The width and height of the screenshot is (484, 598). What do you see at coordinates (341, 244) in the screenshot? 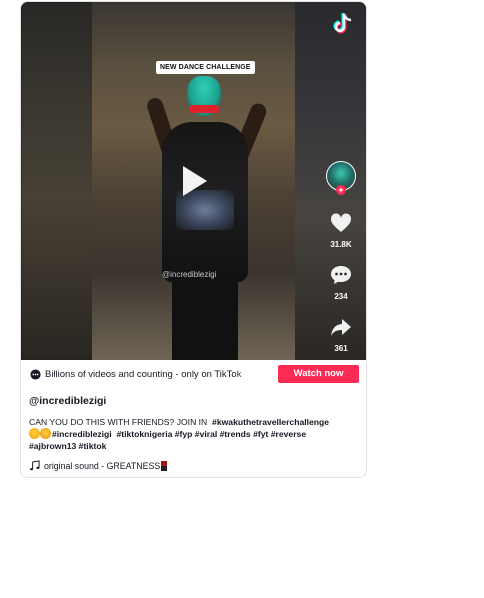
I see `like-count: 31.8K` at bounding box center [341, 244].